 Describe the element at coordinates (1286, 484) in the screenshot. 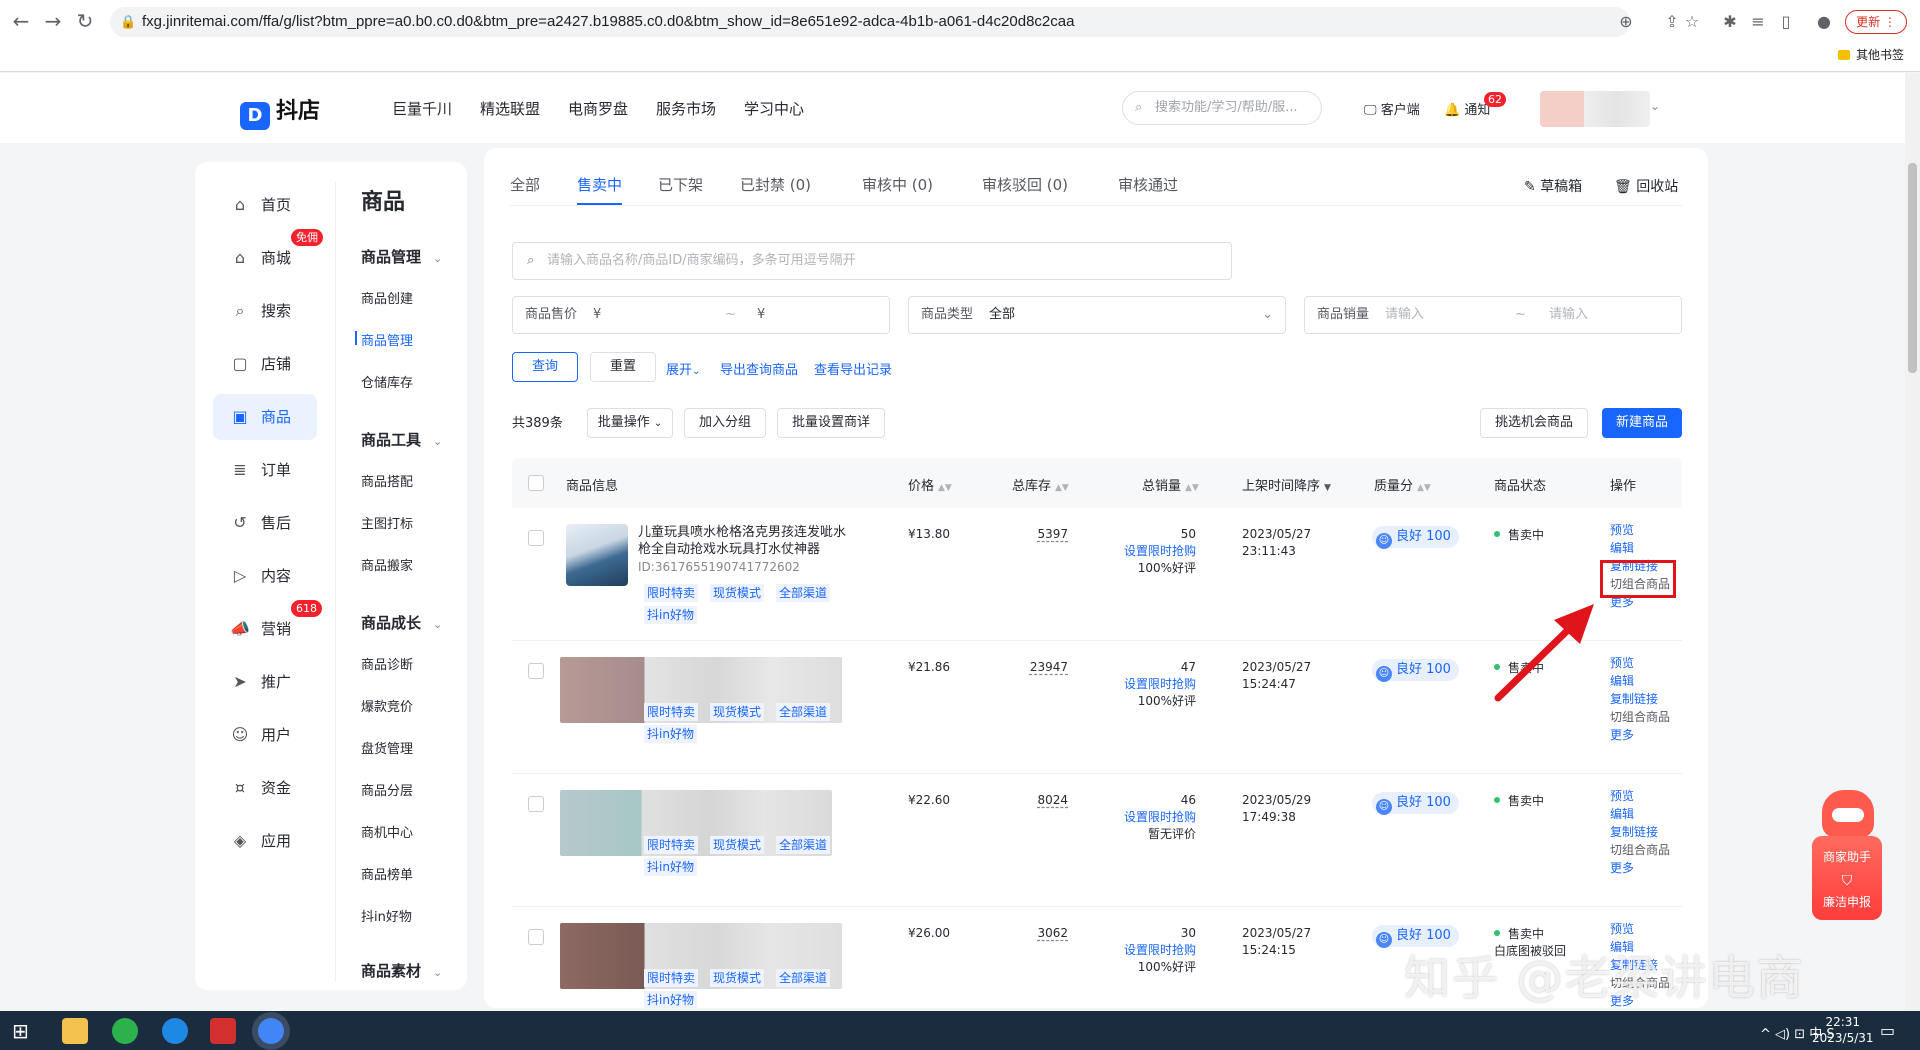

I see `th-listed-time: 上架时间降序 ▼` at that location.